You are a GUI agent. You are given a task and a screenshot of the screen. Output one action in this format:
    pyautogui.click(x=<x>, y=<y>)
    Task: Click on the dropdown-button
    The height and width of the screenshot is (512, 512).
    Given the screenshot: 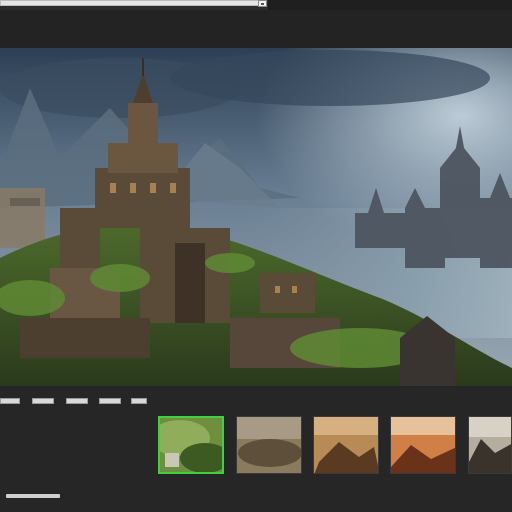 What is the action you would take?
    pyautogui.click(x=262, y=3)
    